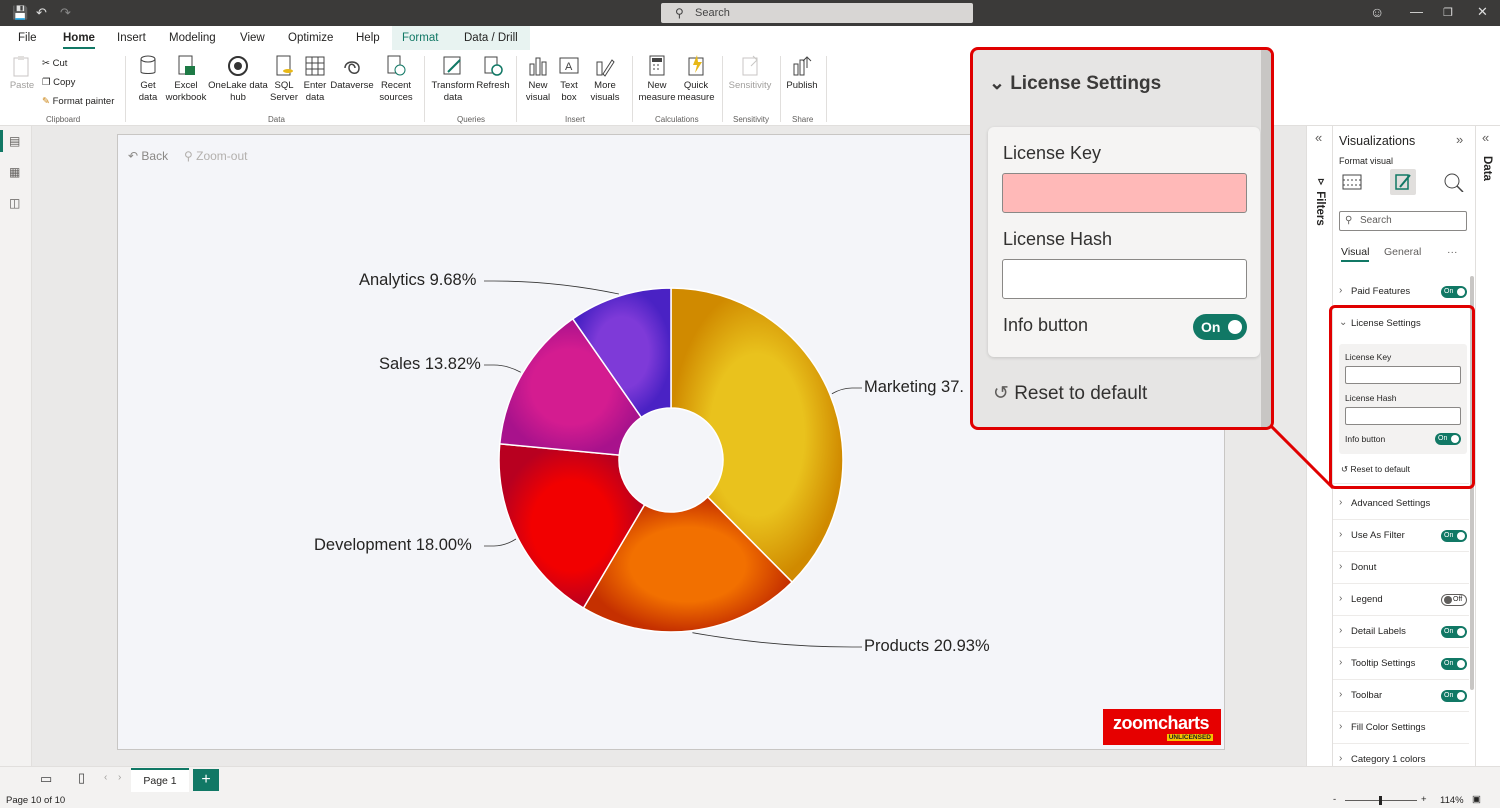 The width and height of the screenshot is (1500, 808). I want to click on more-visuals-button: More visuals, so click(605, 79).